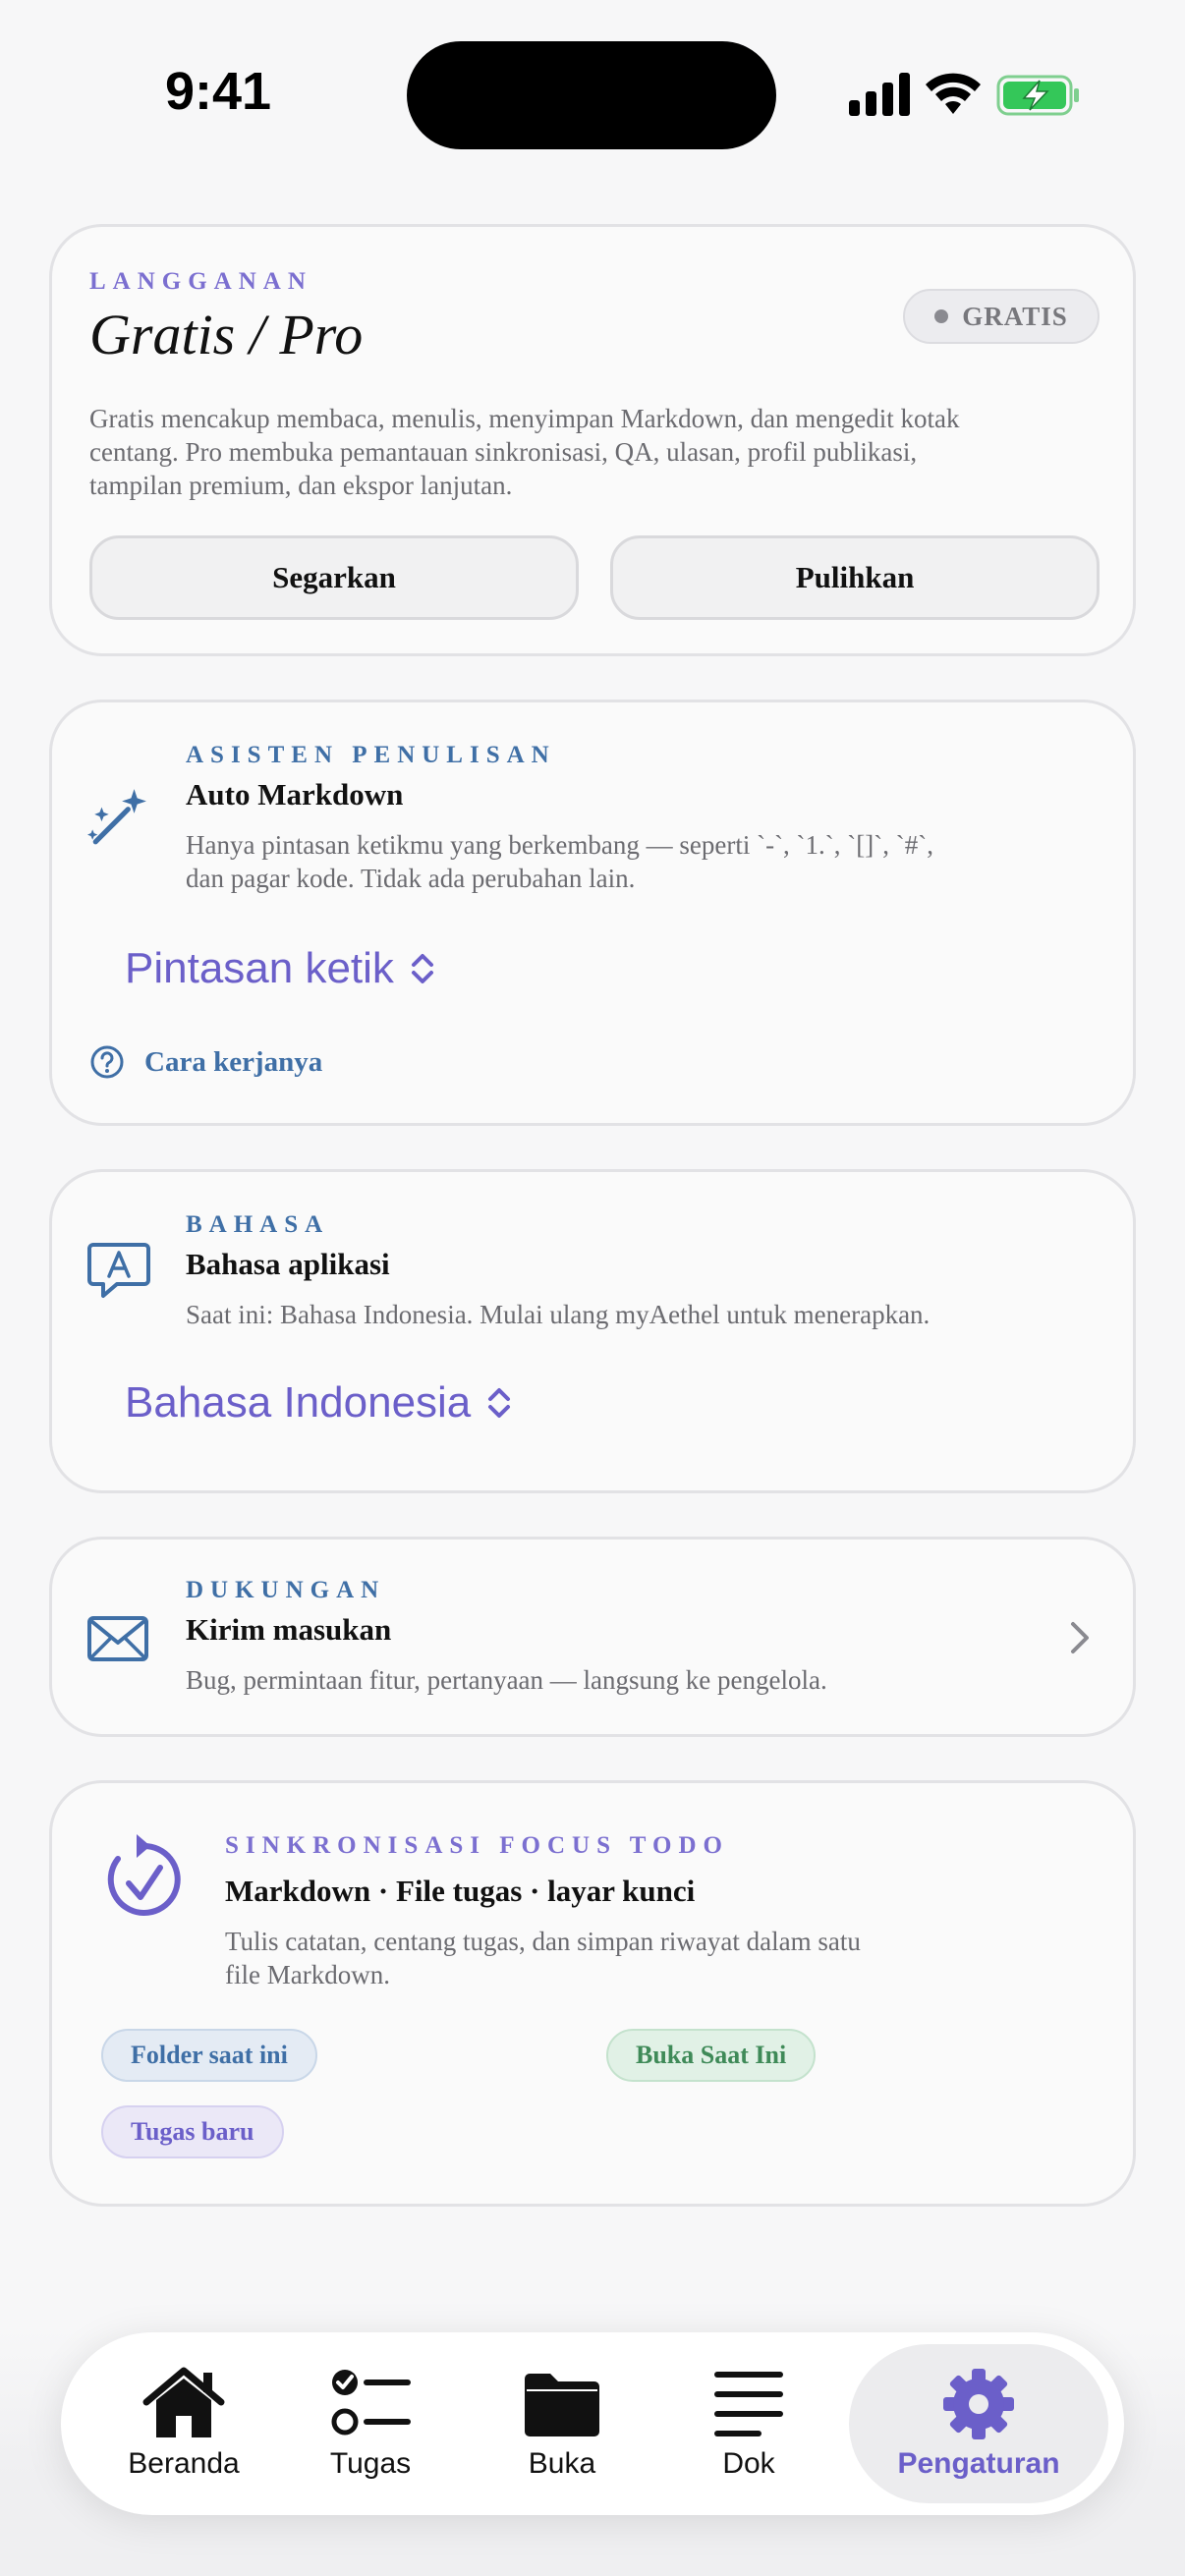 This screenshot has height=2576, width=1185. Describe the element at coordinates (371, 755) in the screenshot. I see `assistant-eyebrow: ASISTEN PENULISAN` at that location.